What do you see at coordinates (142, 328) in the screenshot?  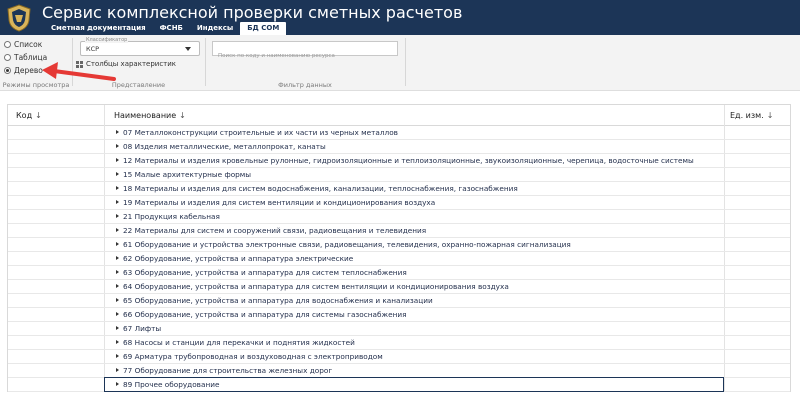 I see `tree-node-label: 67 Лифты` at bounding box center [142, 328].